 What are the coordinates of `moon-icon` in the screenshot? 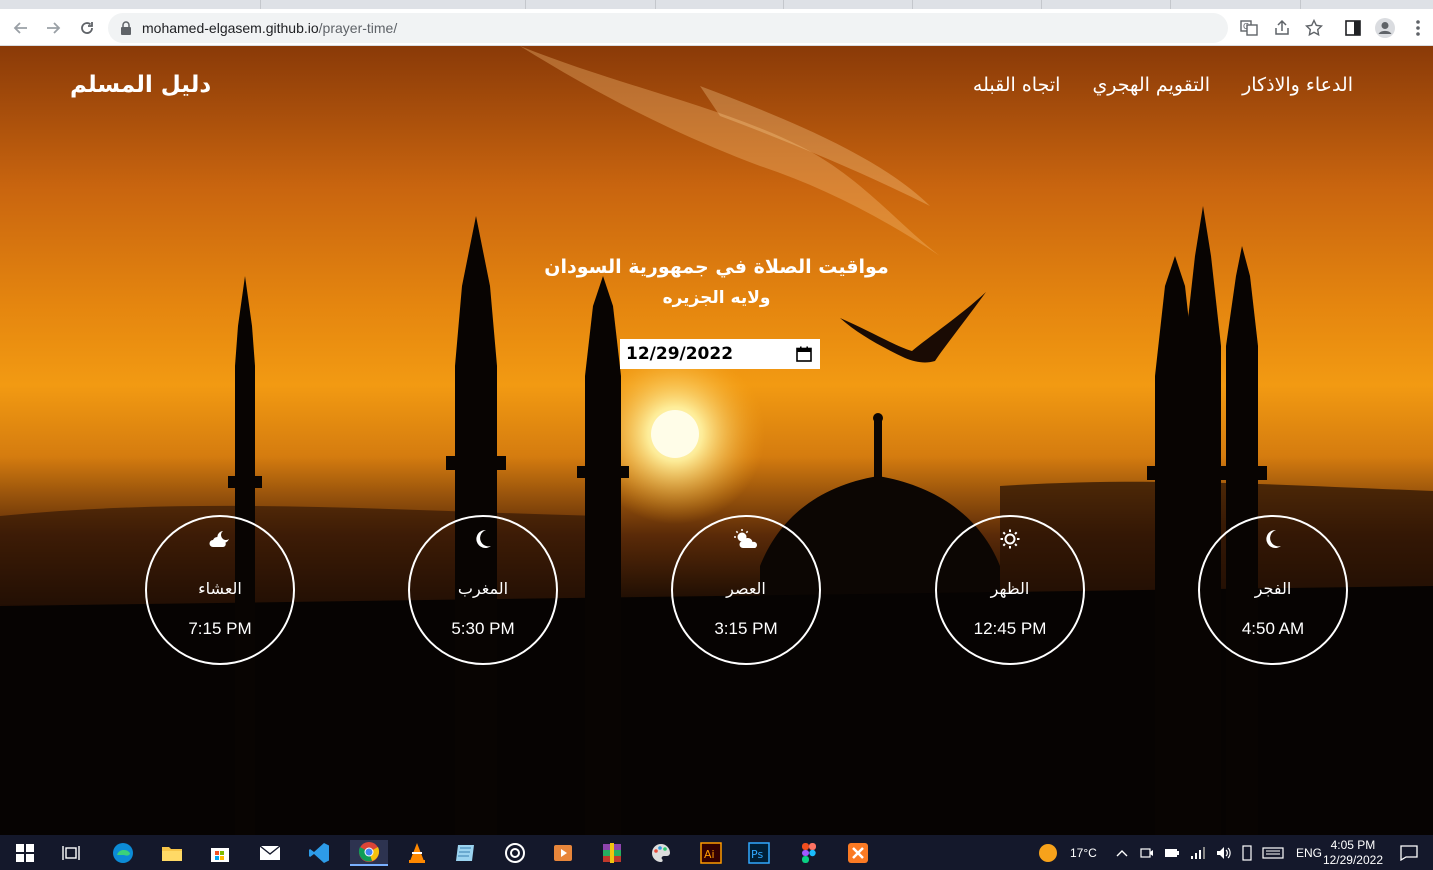 It's located at (483, 538).